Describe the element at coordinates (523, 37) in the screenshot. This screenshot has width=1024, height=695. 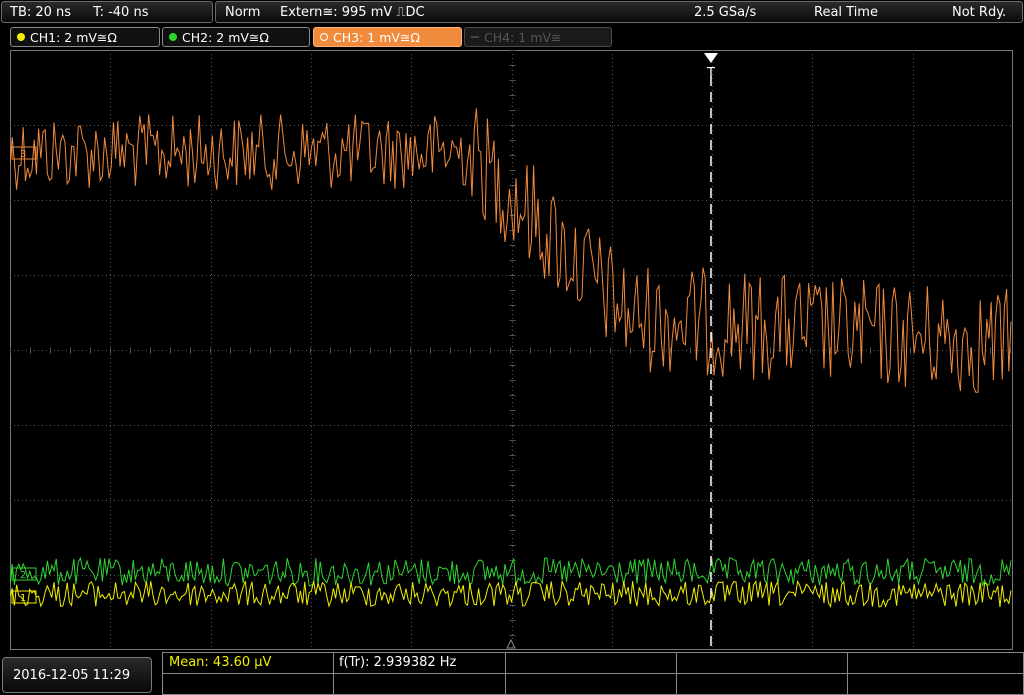
I see `channel-4-label: CH4: 1 mV≅` at that location.